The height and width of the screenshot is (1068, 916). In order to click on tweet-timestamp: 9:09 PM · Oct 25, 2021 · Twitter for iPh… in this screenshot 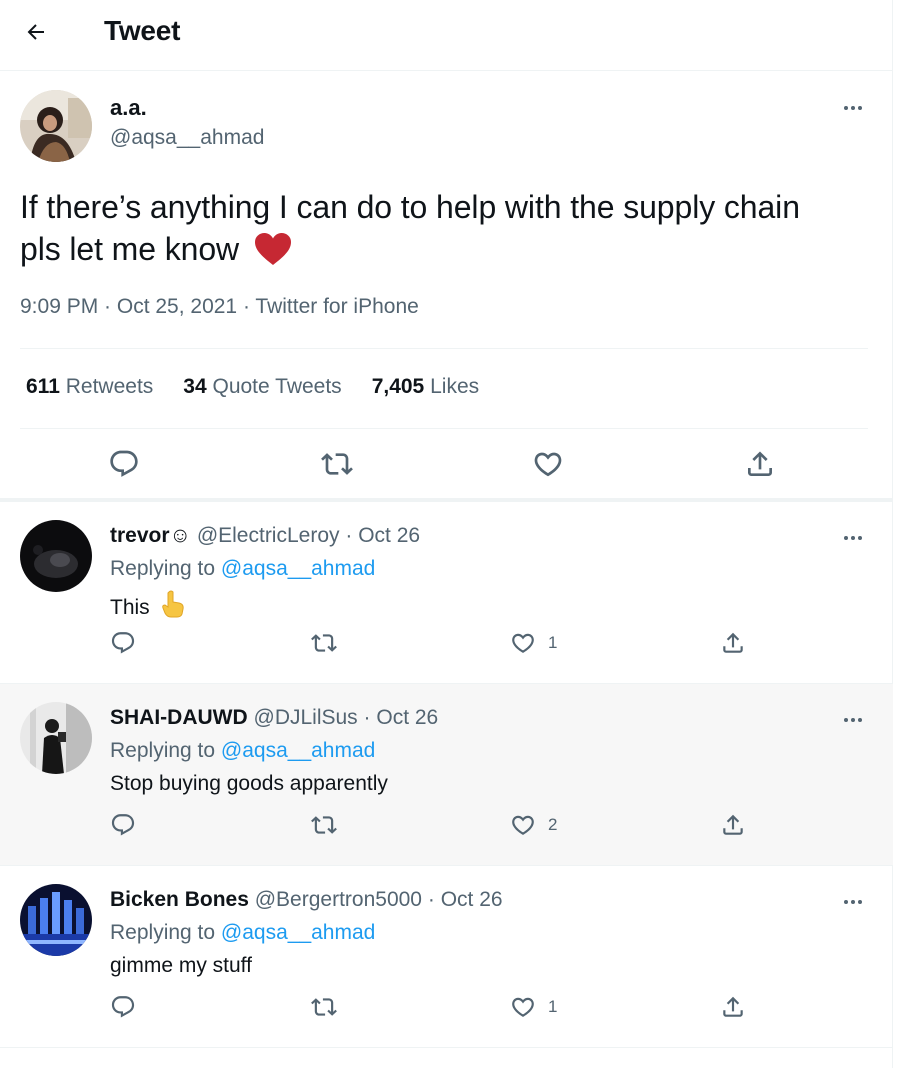, I will do `click(219, 307)`.